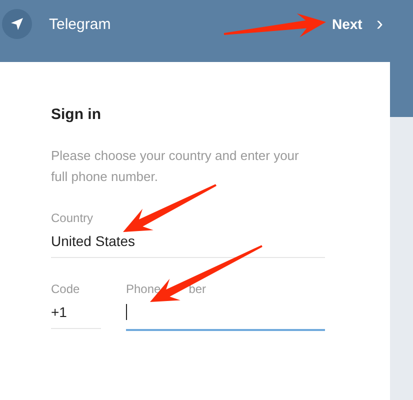 The height and width of the screenshot is (400, 413). I want to click on field-label: Phone, so click(143, 289).